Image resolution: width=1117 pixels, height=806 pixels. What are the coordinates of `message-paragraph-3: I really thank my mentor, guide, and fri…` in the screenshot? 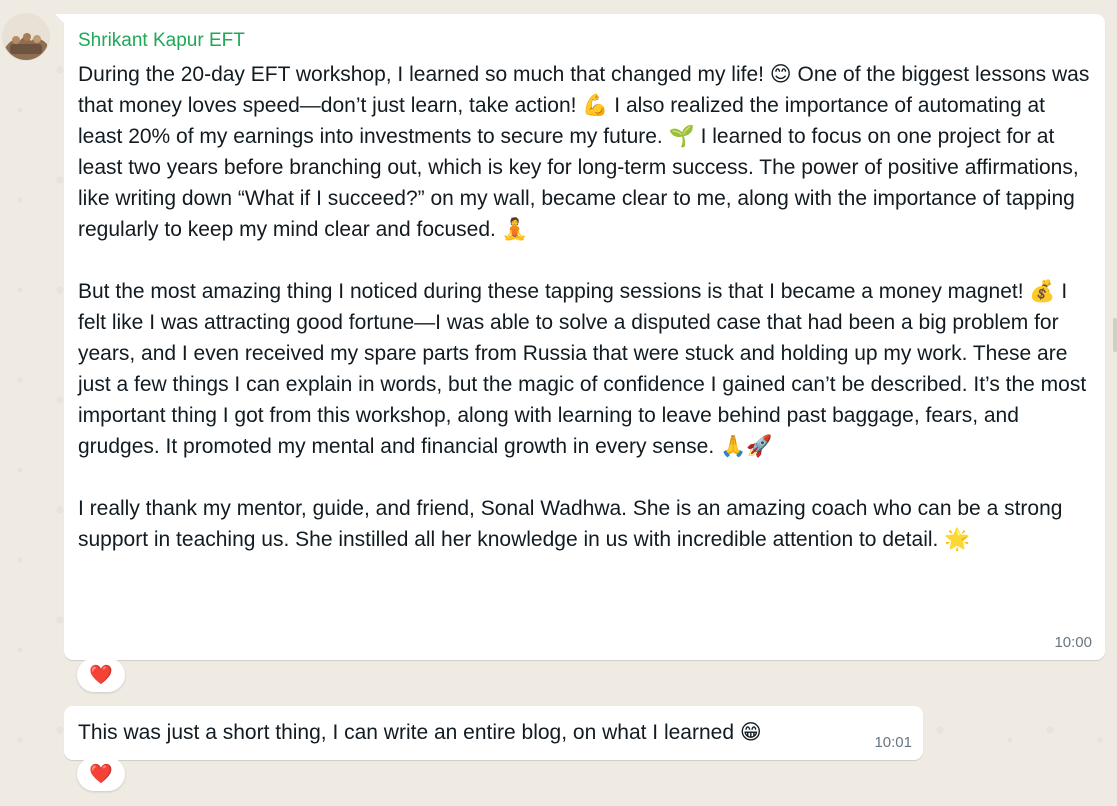 It's located at (573, 524).